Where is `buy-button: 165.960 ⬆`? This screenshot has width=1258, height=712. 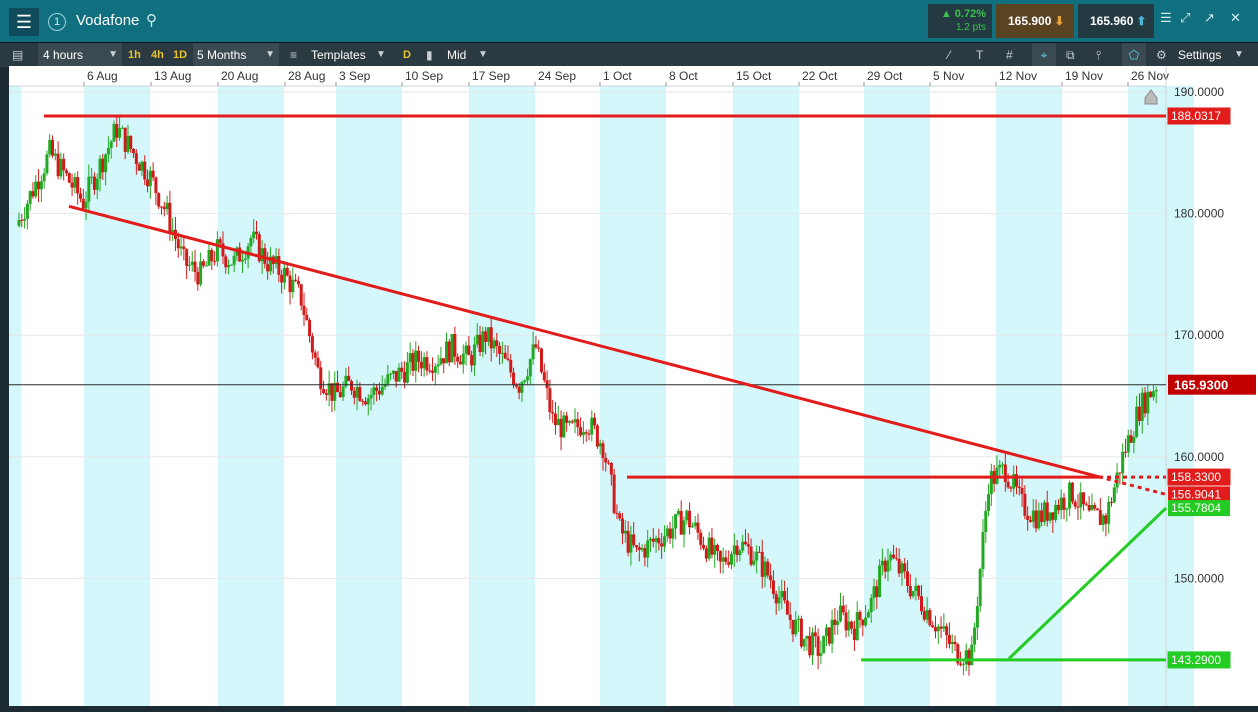 buy-button: 165.960 ⬆ is located at coordinates (1116, 21).